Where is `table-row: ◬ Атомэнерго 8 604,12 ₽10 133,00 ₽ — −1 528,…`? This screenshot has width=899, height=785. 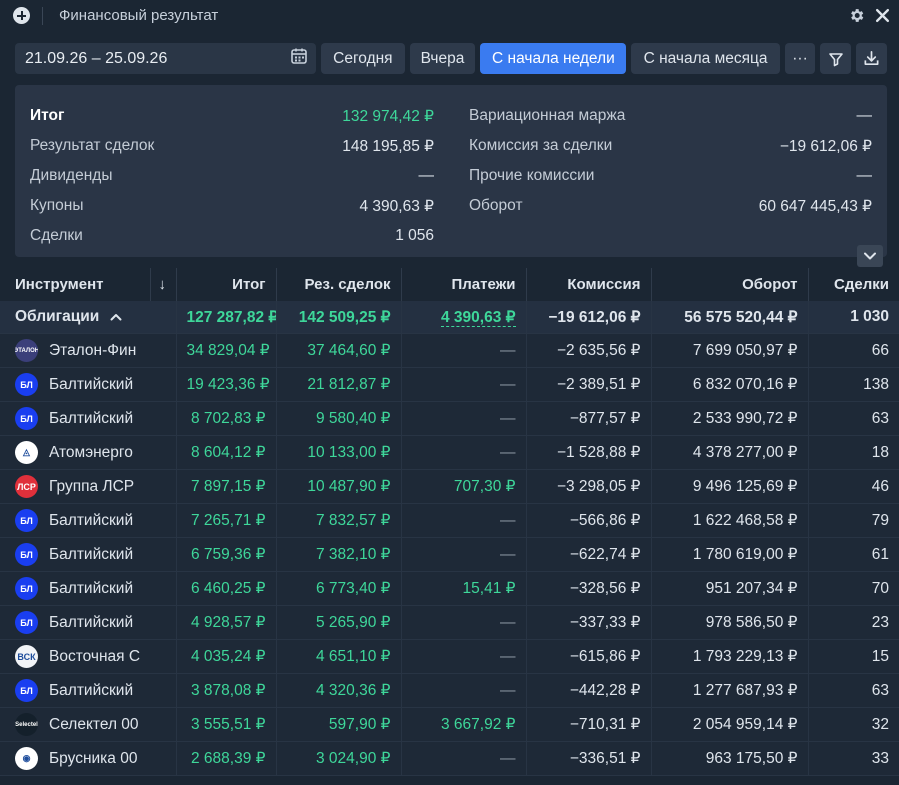 table-row: ◬ Атомэнерго 8 604,12 ₽10 133,00 ₽ — −1 528,… is located at coordinates (449, 452).